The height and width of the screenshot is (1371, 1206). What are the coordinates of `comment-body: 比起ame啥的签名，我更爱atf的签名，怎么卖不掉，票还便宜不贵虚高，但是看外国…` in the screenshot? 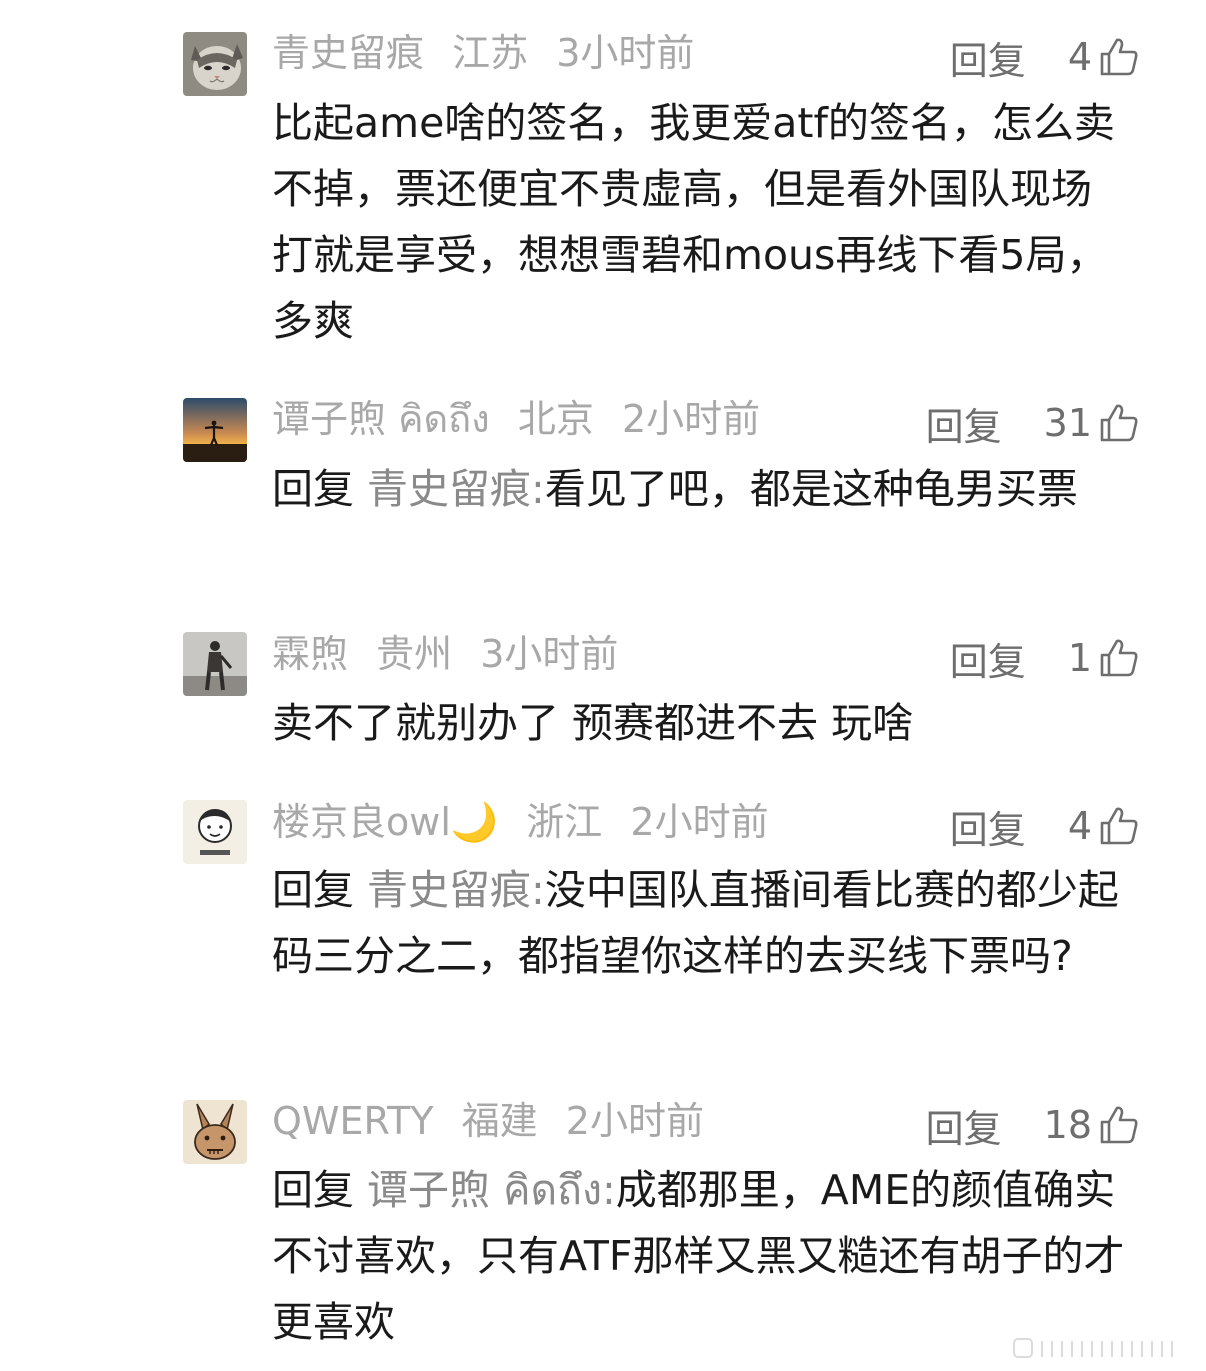 It's located at (693, 222).